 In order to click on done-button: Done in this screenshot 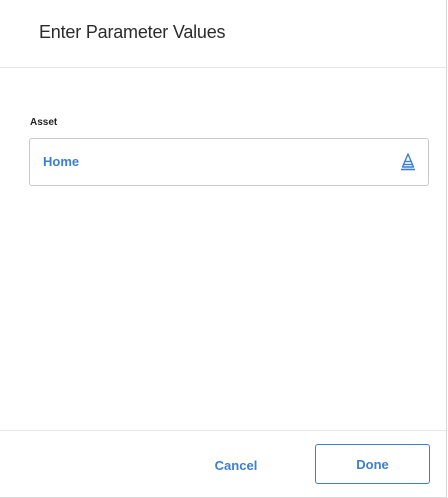, I will do `click(372, 464)`.